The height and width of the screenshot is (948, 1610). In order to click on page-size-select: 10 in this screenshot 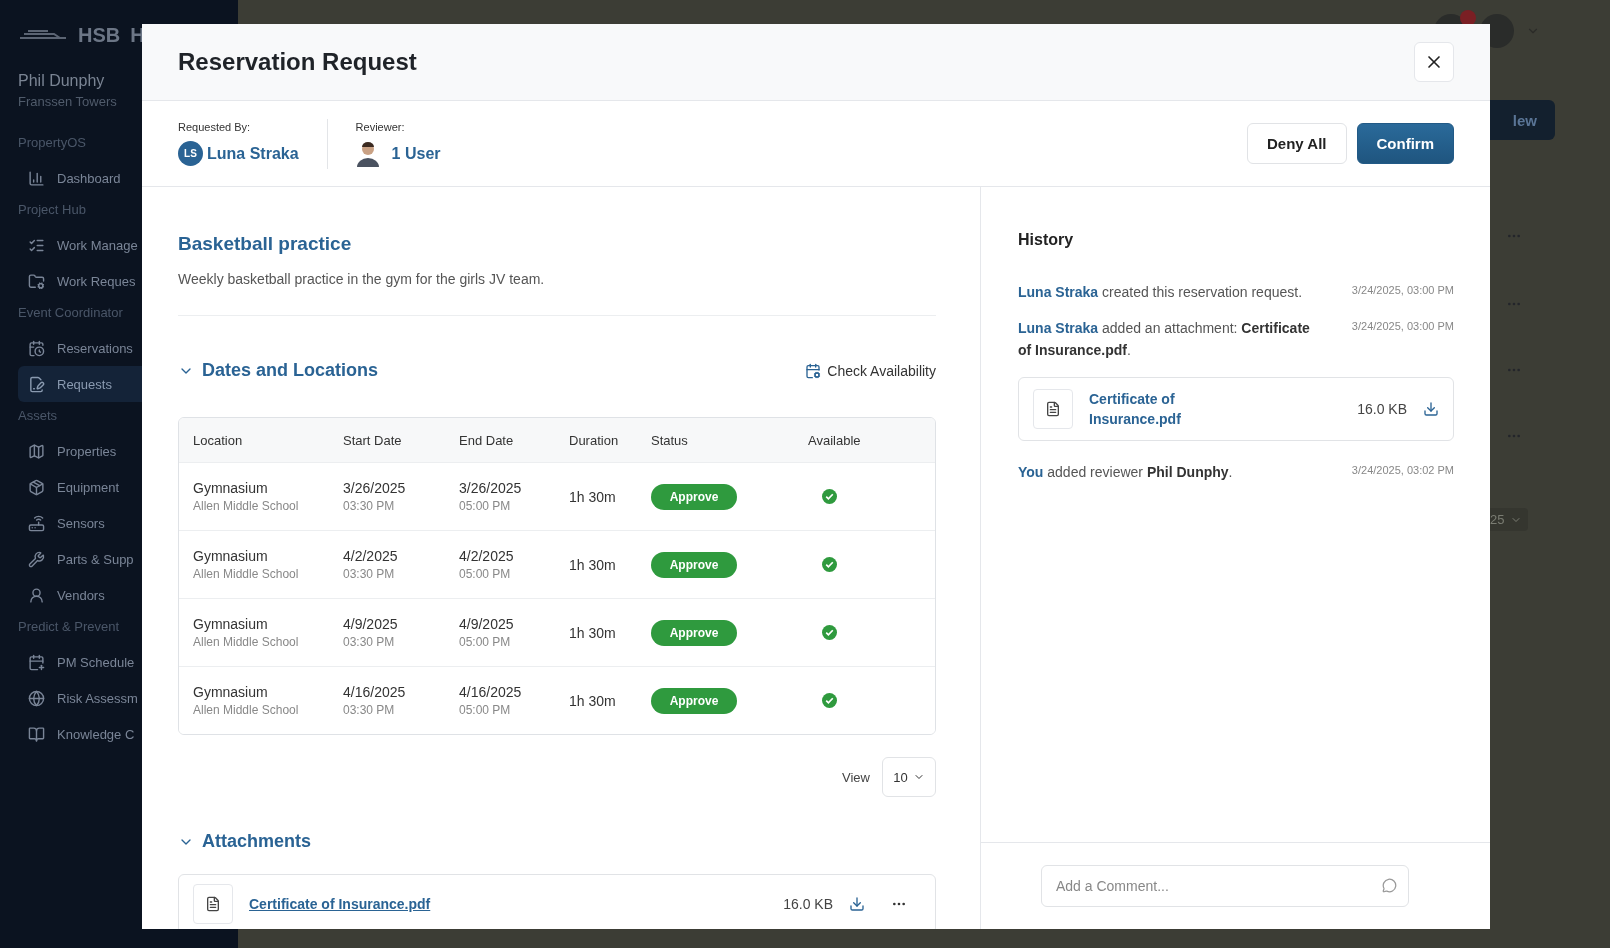, I will do `click(909, 777)`.